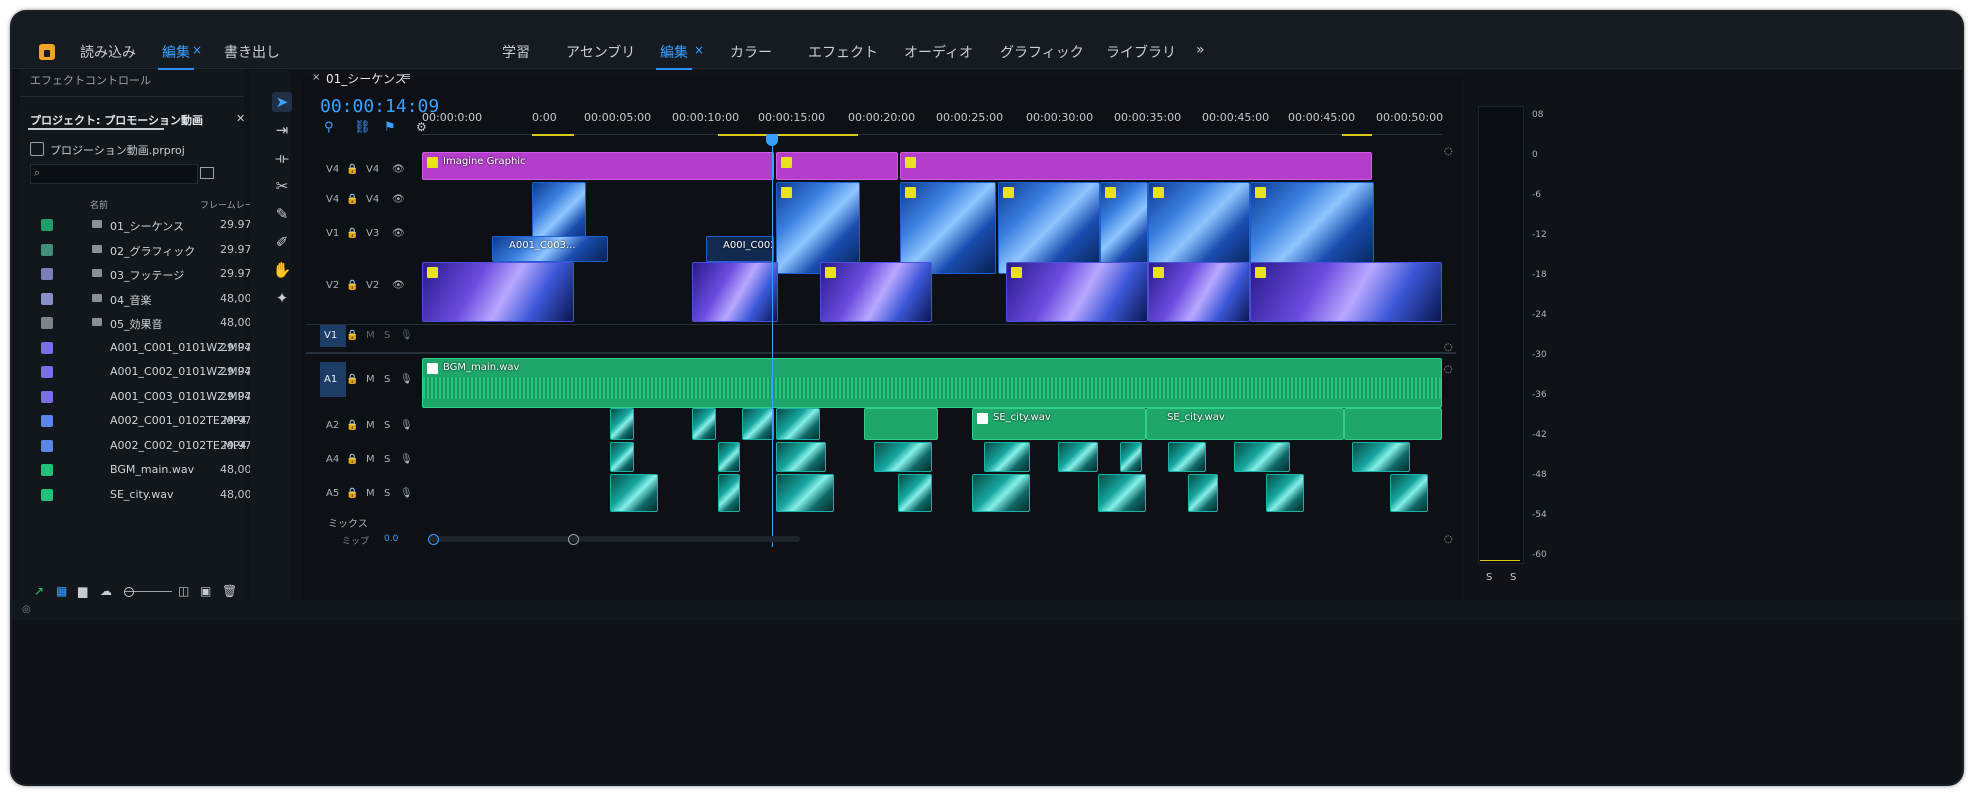  Describe the element at coordinates (674, 56) in the screenshot. I see `workspace-edit: 編集` at that location.